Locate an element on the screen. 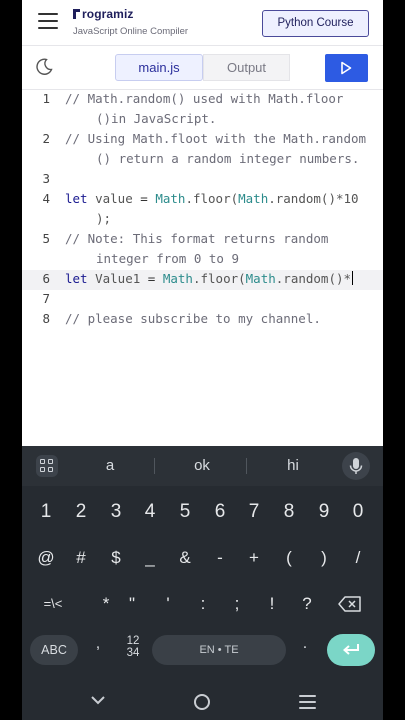  suggestion-hi: hi is located at coordinates (293, 465).